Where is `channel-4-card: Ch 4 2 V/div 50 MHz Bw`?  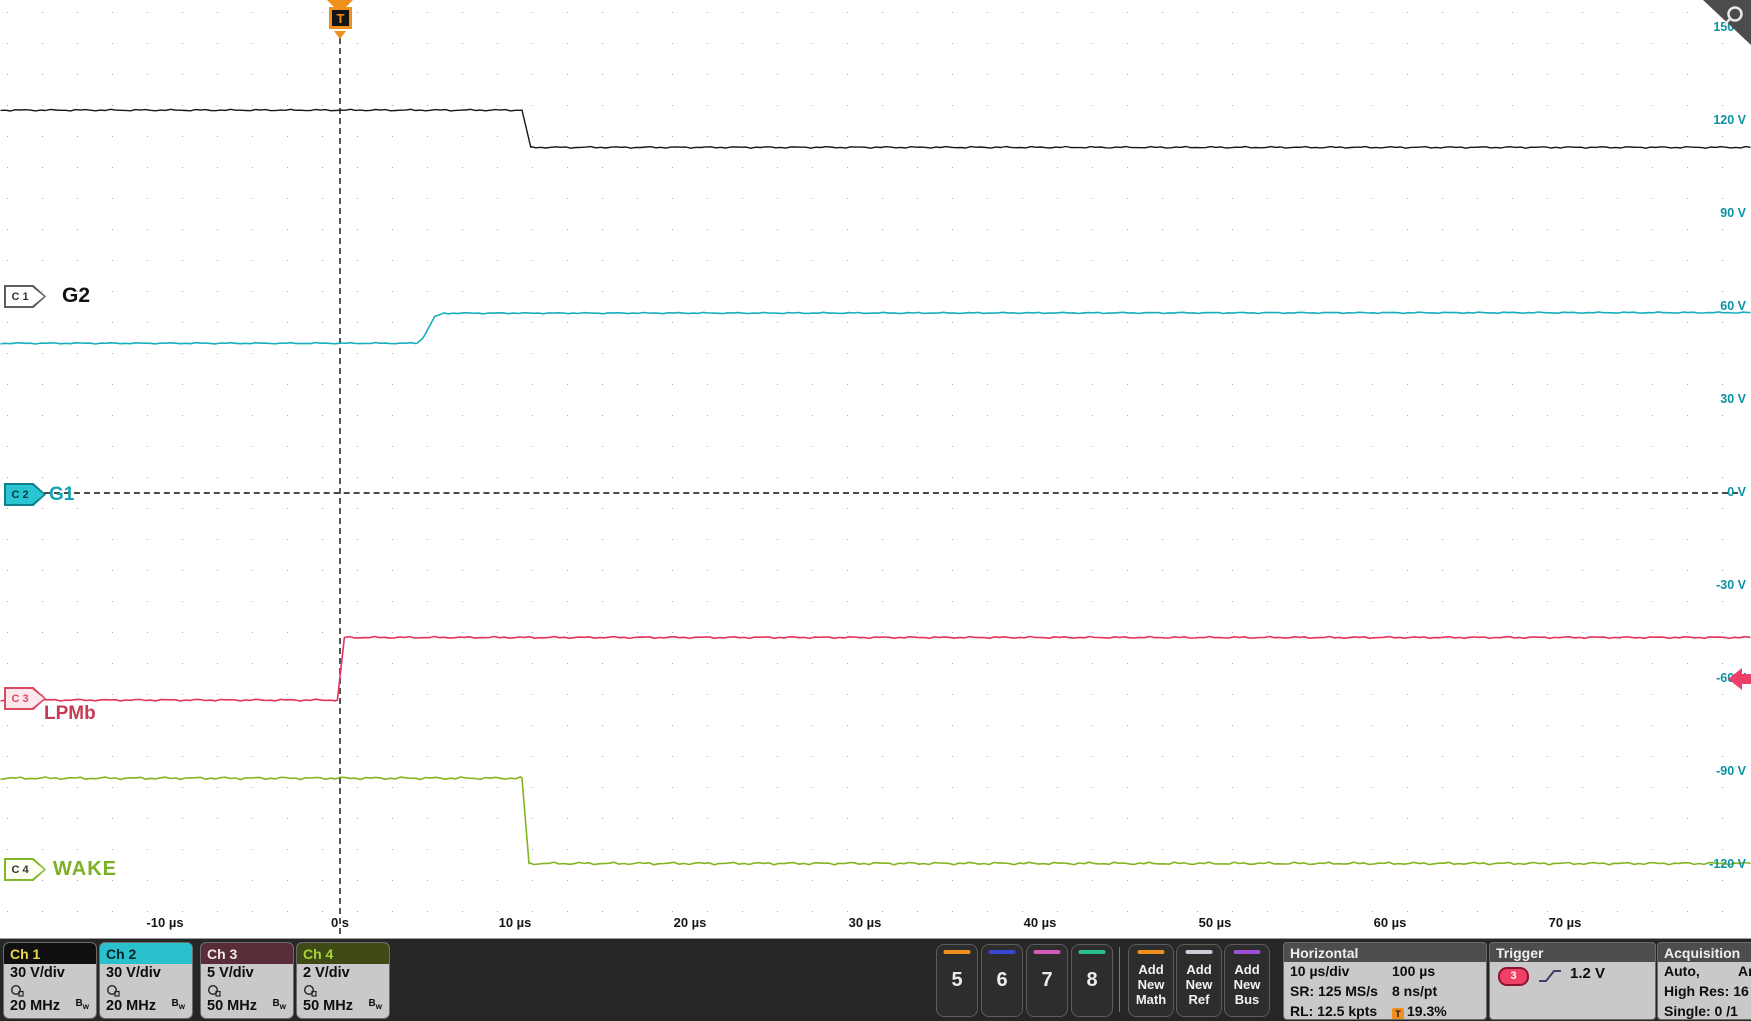 channel-4-card: Ch 4 2 V/div 50 MHz Bw is located at coordinates (343, 980).